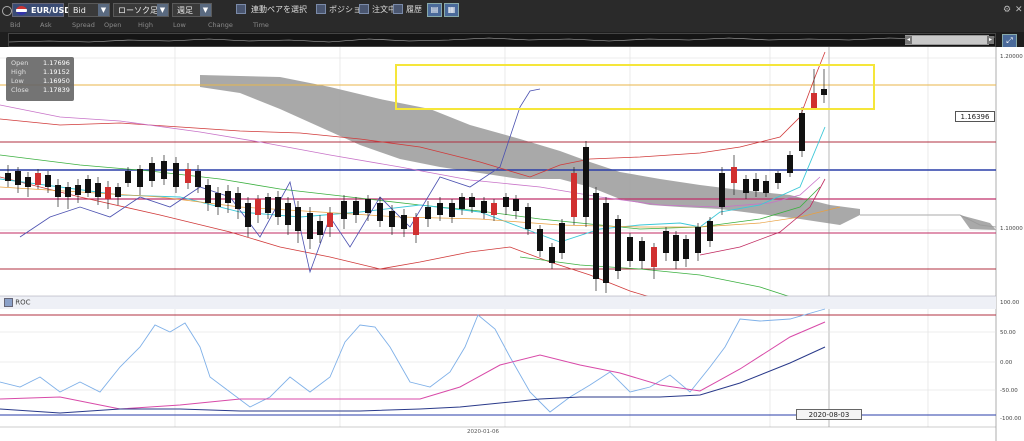 The width and height of the screenshot is (1024, 441). Describe the element at coordinates (18, 72) in the screenshot. I see `ohlc-high-label: High` at that location.